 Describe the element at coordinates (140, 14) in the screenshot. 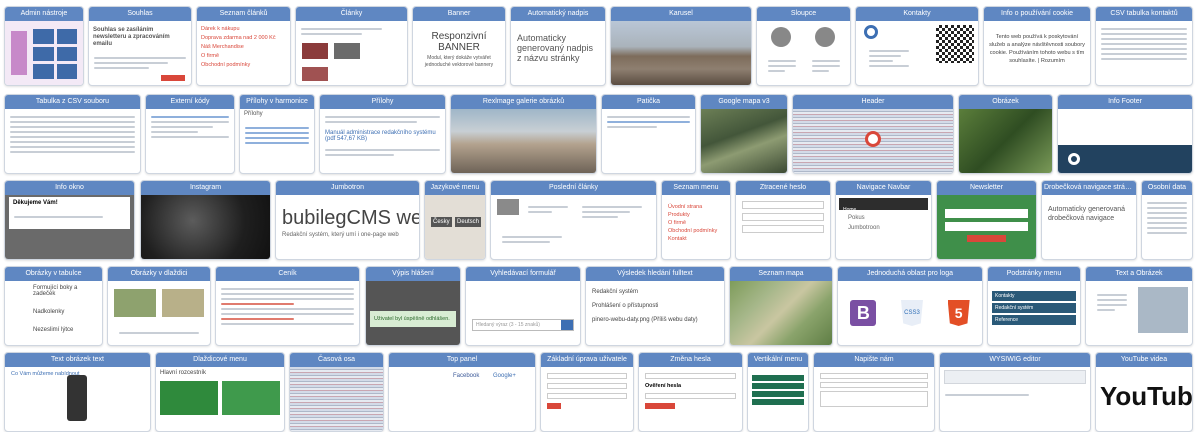

I see `tile-title: Souhlas` at that location.